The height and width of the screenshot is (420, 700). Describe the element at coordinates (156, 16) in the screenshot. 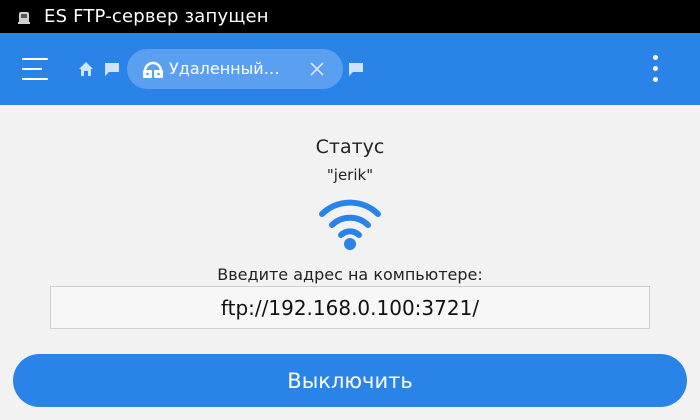

I see `status-bar-title: ES FTP-сервер запущен` at that location.